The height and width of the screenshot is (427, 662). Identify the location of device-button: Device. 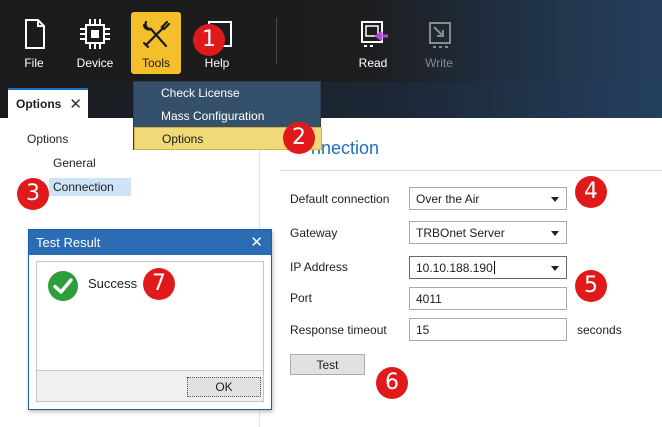
(95, 43).